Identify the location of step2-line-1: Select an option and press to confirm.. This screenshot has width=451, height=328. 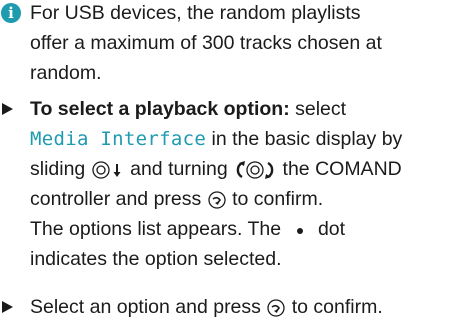
(206, 307).